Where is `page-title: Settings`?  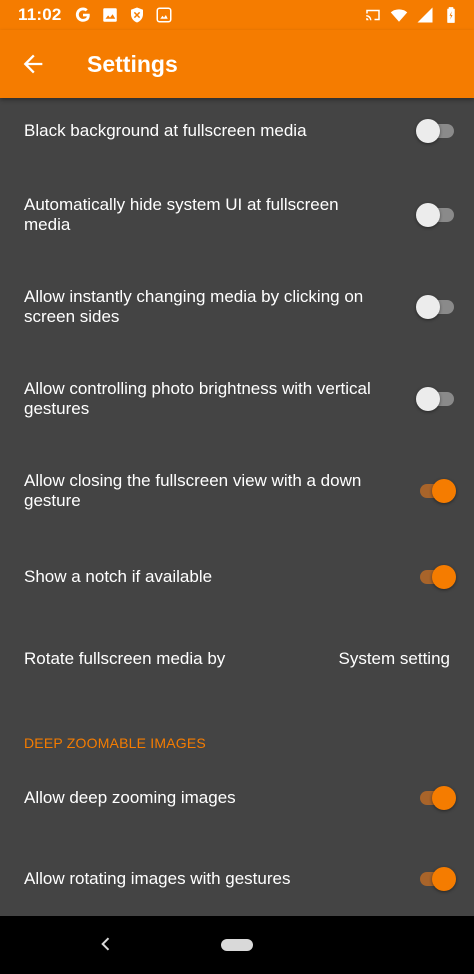 page-title: Settings is located at coordinates (132, 63).